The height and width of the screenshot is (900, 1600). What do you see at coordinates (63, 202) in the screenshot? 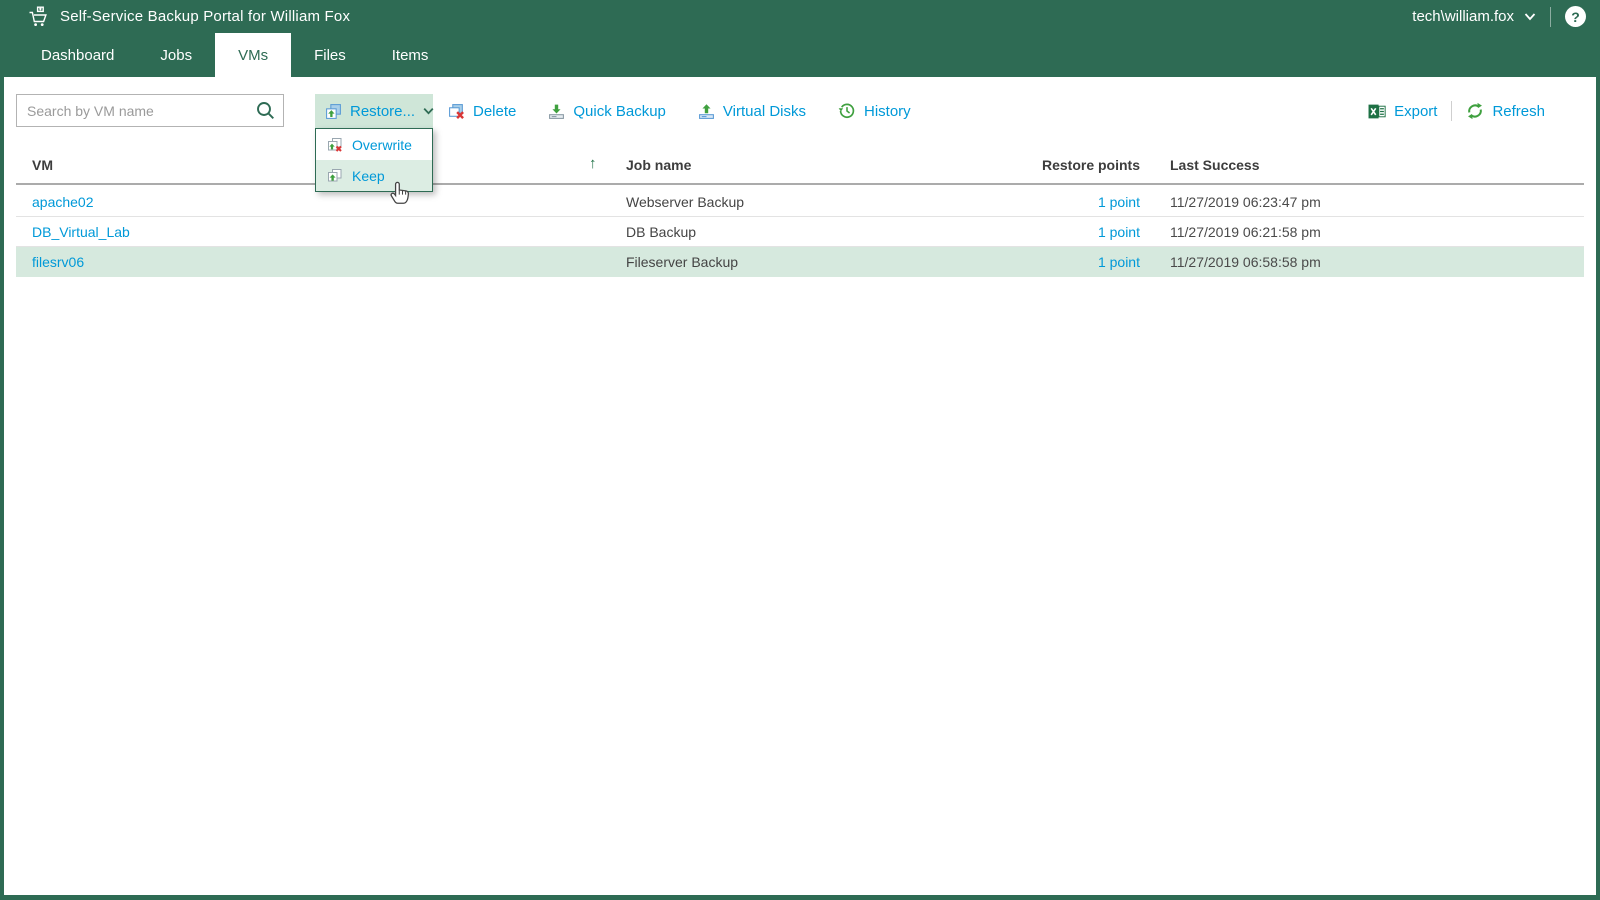
I see `vm-name-link: apache02` at bounding box center [63, 202].